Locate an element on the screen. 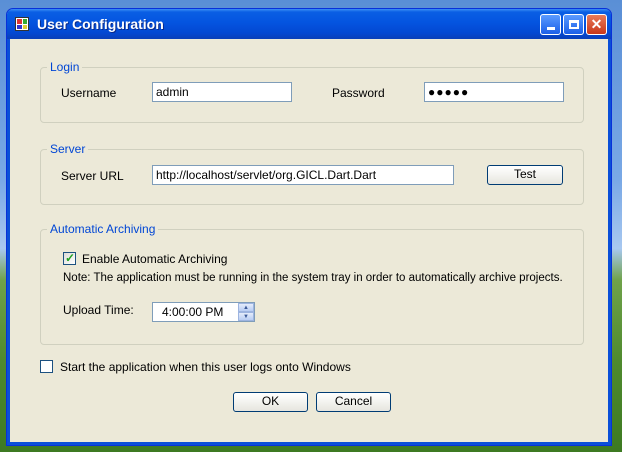 This screenshot has height=452, width=622. password-input: ●●●●● is located at coordinates (494, 92).